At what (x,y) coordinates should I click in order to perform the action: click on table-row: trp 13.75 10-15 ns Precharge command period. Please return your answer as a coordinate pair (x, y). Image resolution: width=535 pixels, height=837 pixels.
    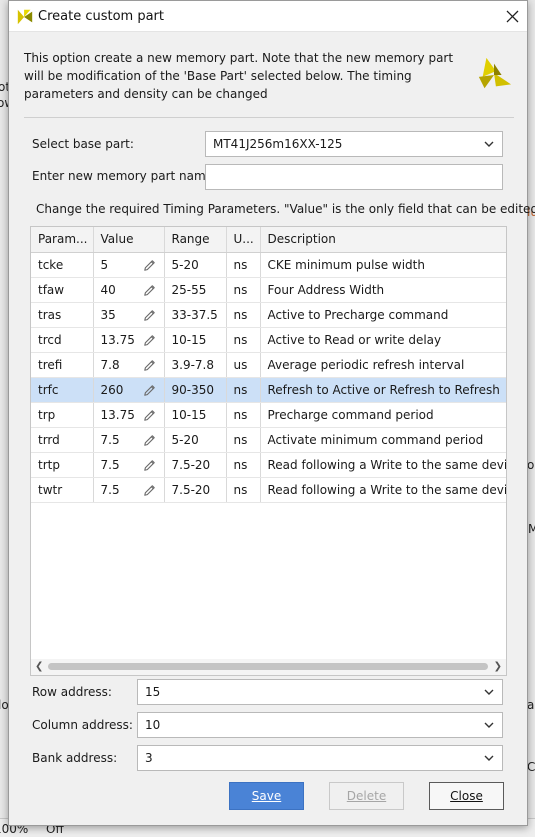
    Looking at the image, I should click on (268, 415).